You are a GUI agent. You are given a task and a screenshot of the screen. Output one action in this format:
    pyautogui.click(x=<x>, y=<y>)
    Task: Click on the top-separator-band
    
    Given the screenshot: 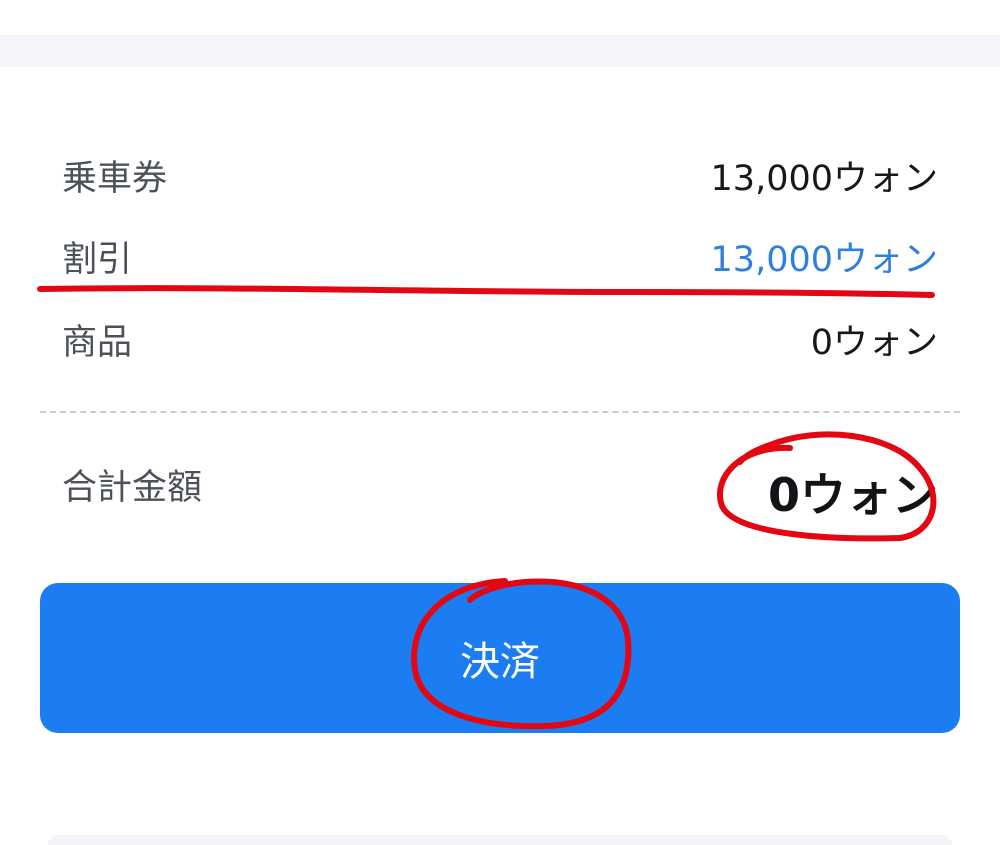 What is the action you would take?
    pyautogui.click(x=500, y=51)
    